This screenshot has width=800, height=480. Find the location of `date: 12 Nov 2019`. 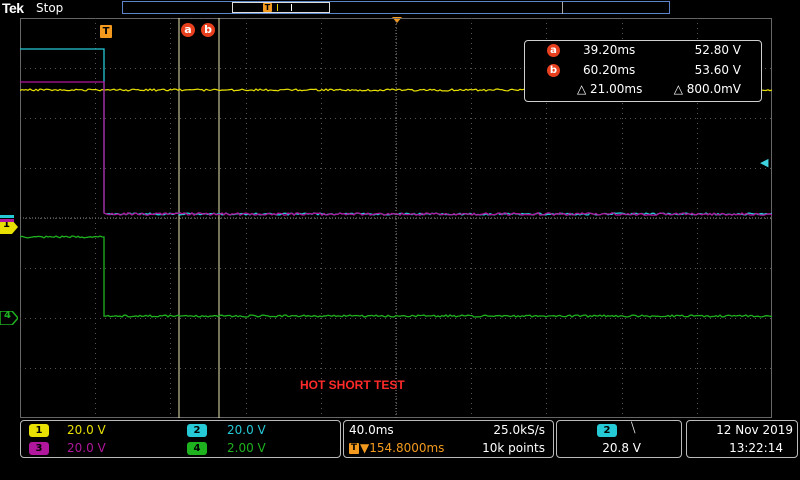

date: 12 Nov 2019 is located at coordinates (754, 430).